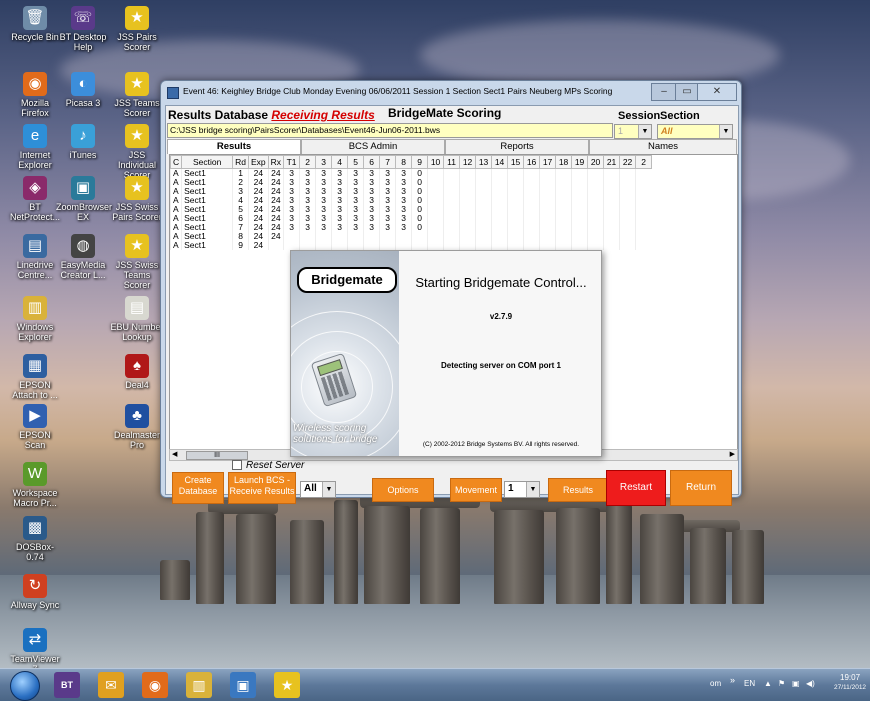 The width and height of the screenshot is (870, 701). Describe the element at coordinates (35, 648) in the screenshot. I see `desktop-icon-teamviewer-7: ⇄ TeamViewer 7` at that location.